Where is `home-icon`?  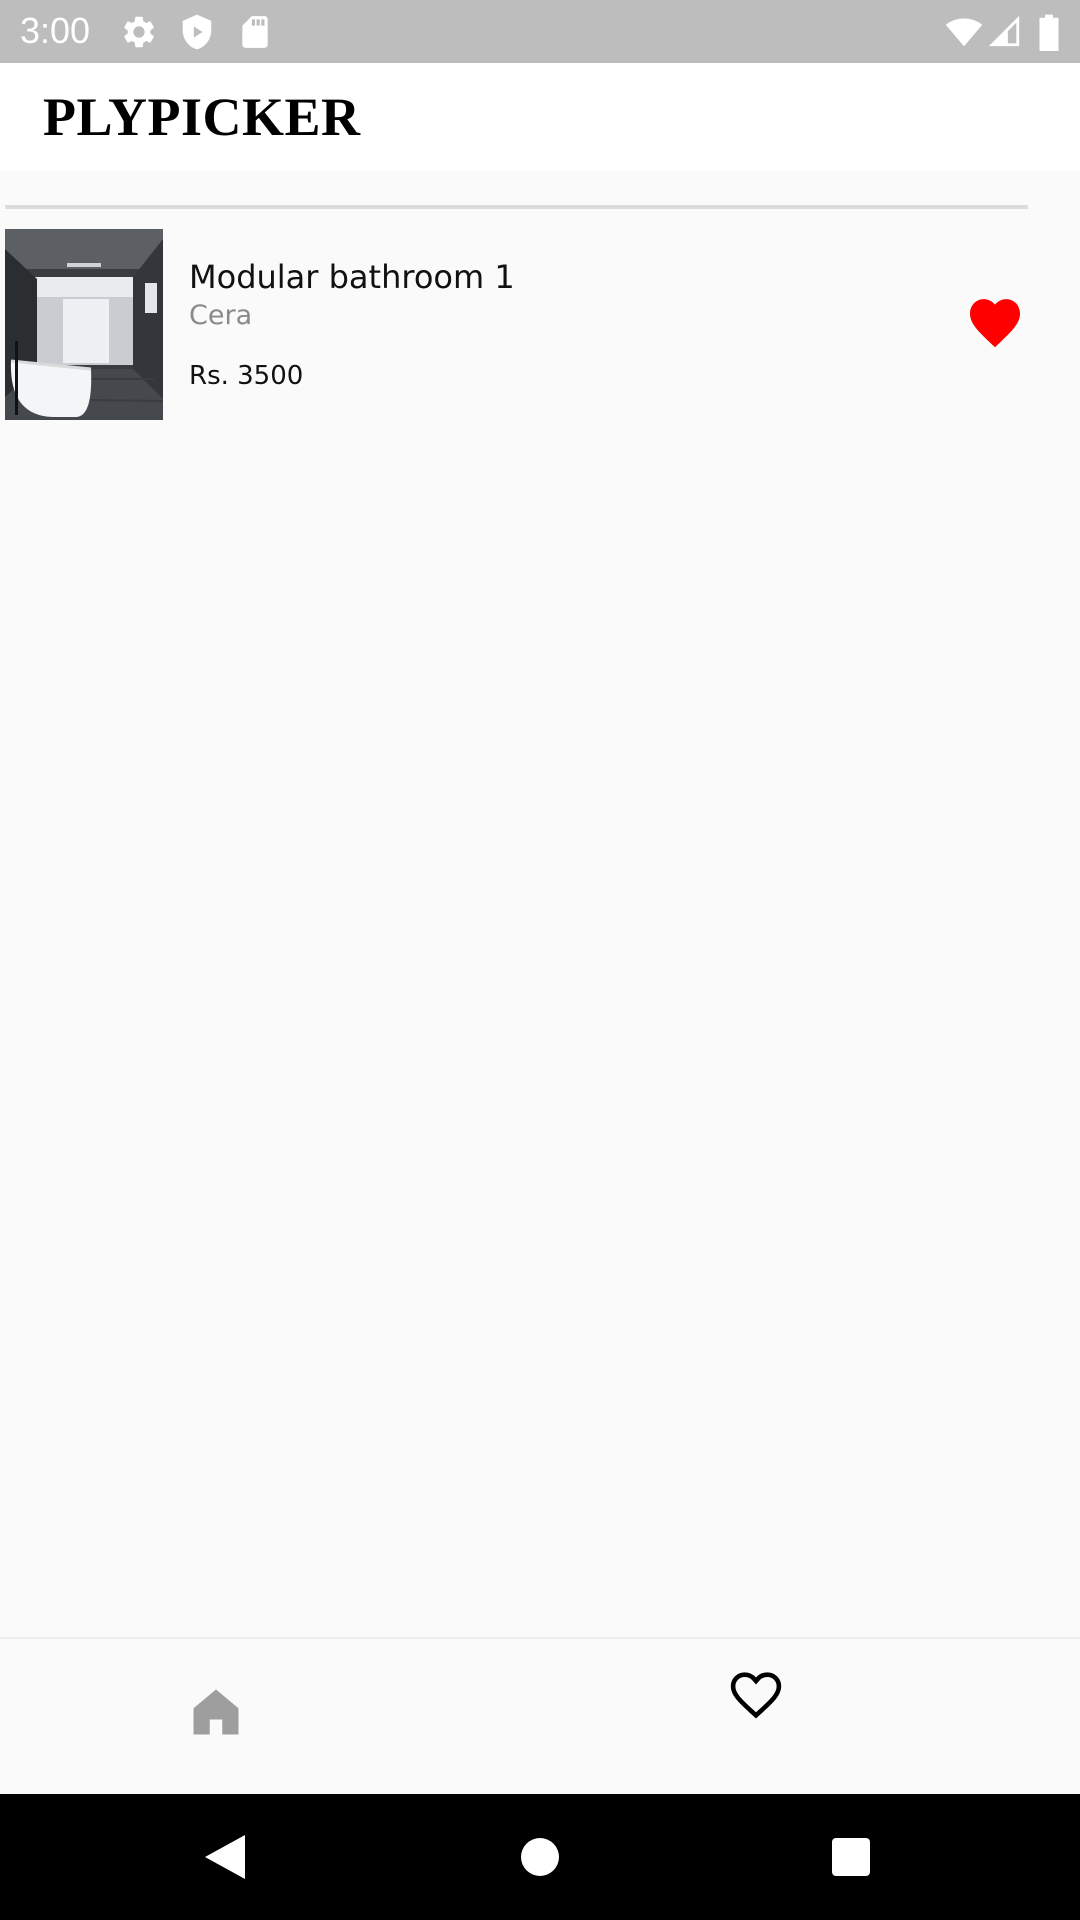 home-icon is located at coordinates (216, 1712).